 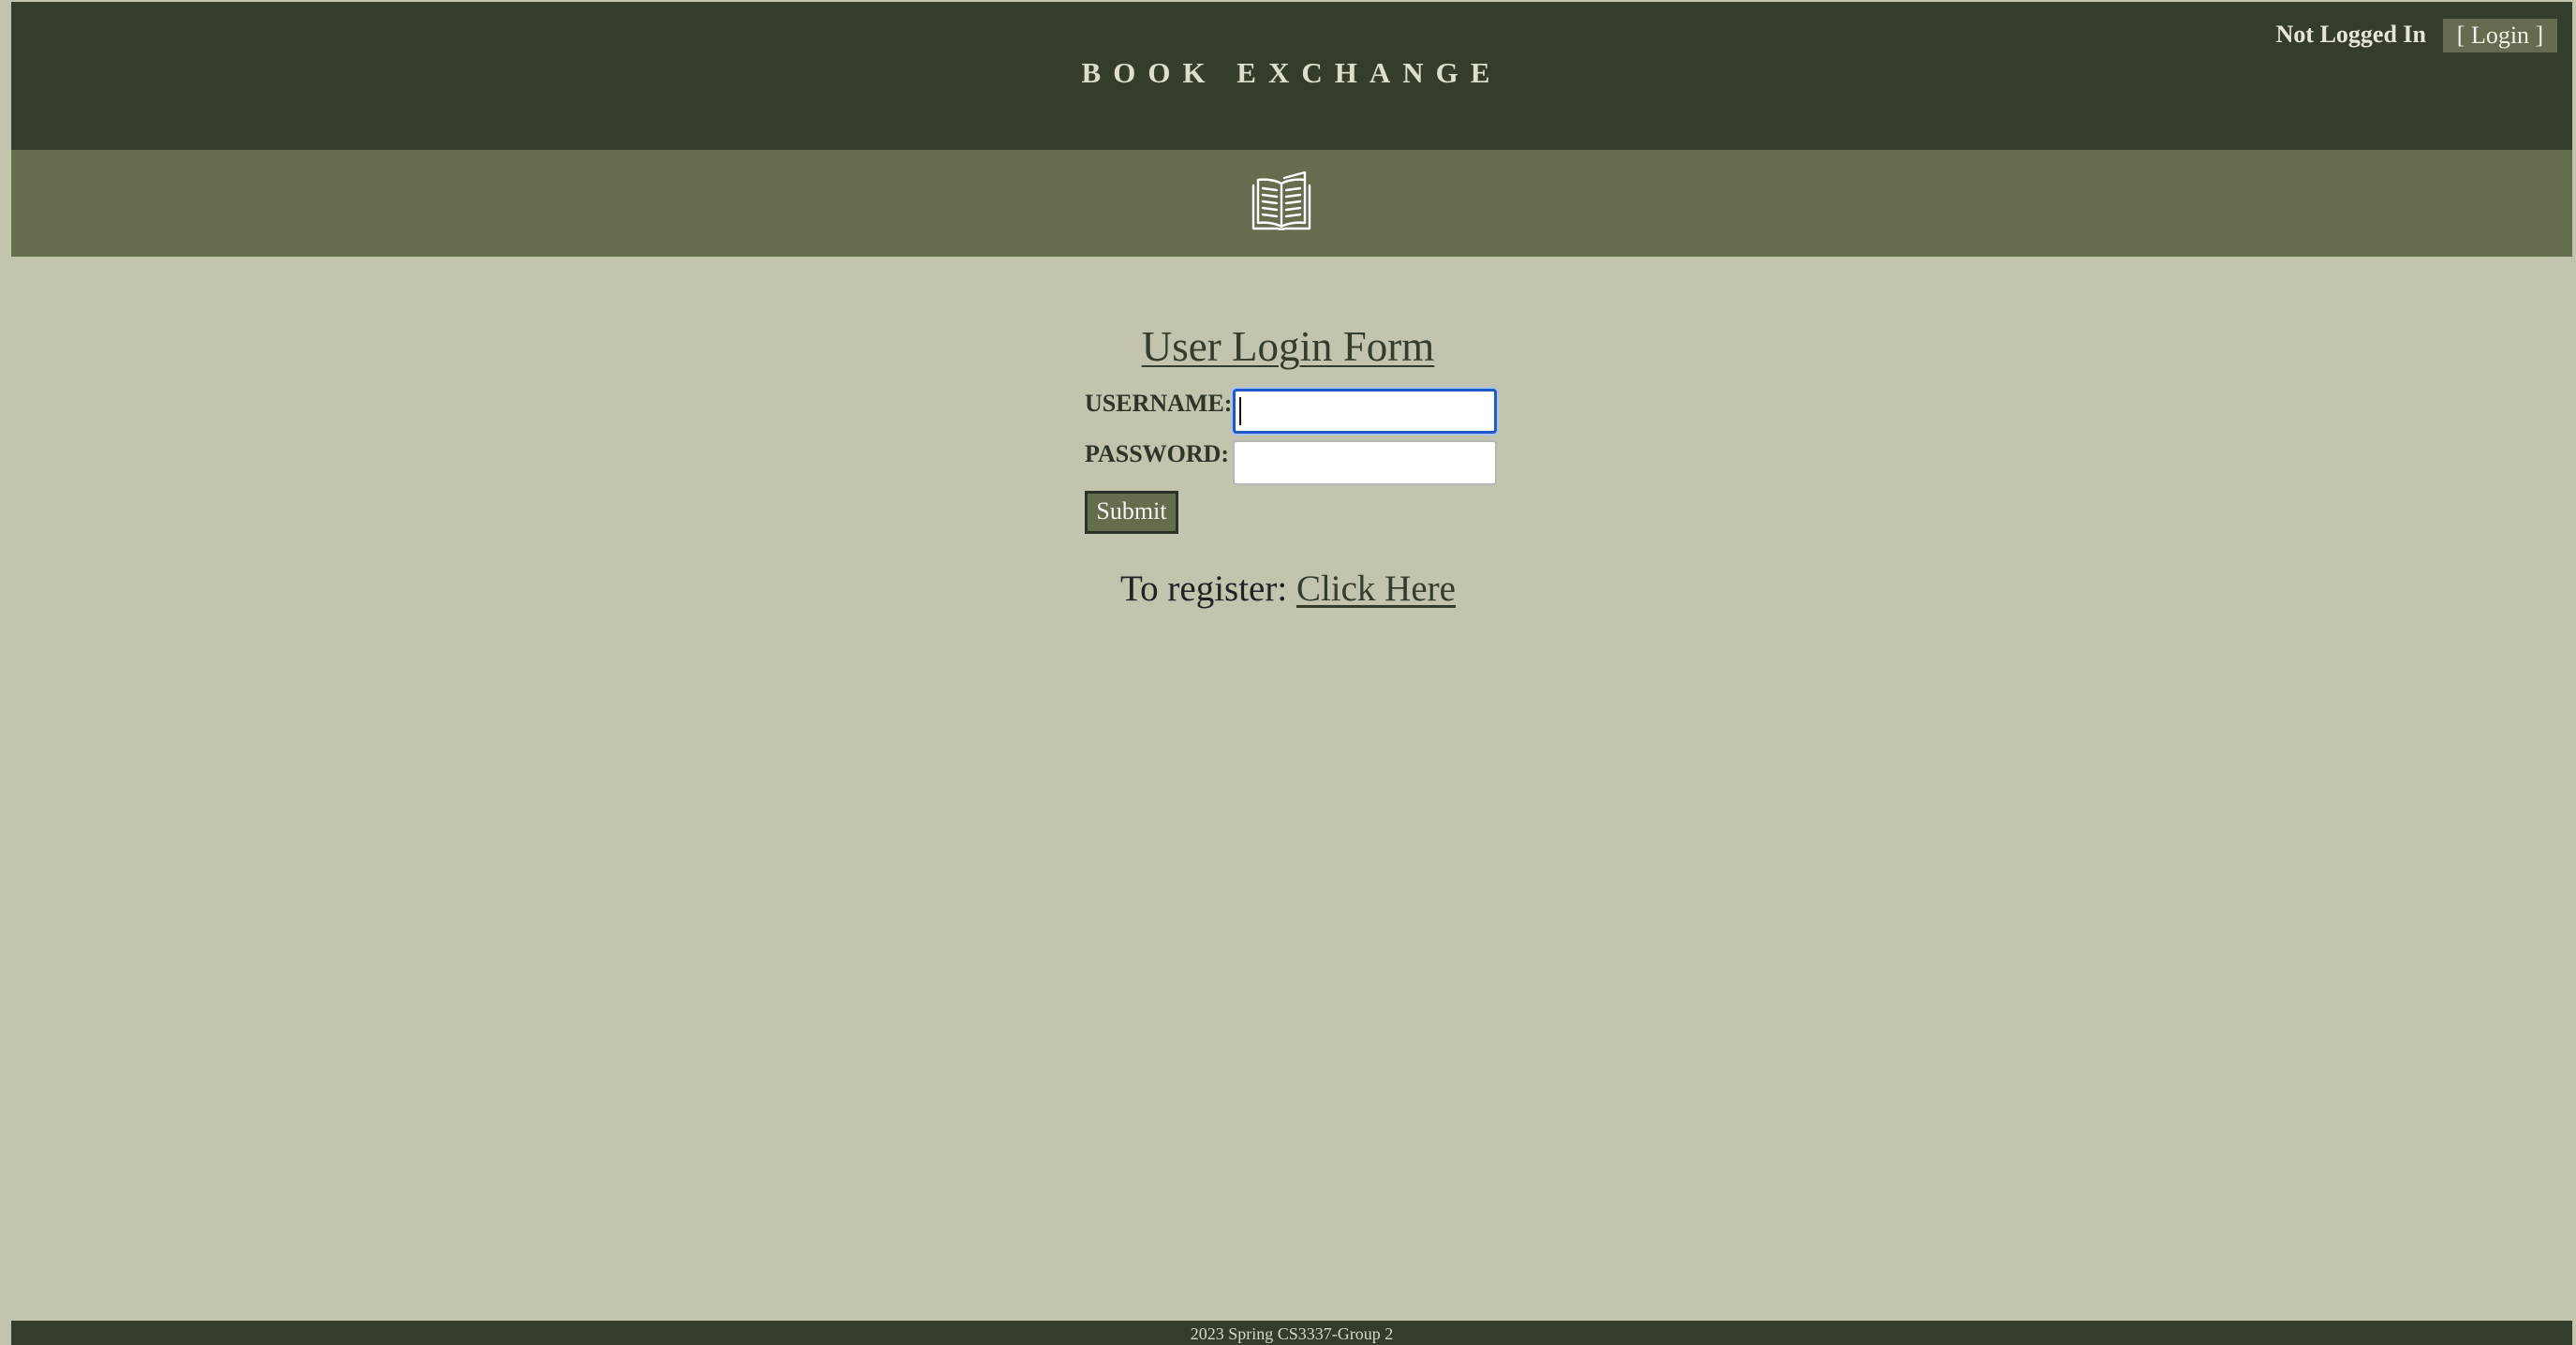 I want to click on password-input, so click(x=1365, y=462).